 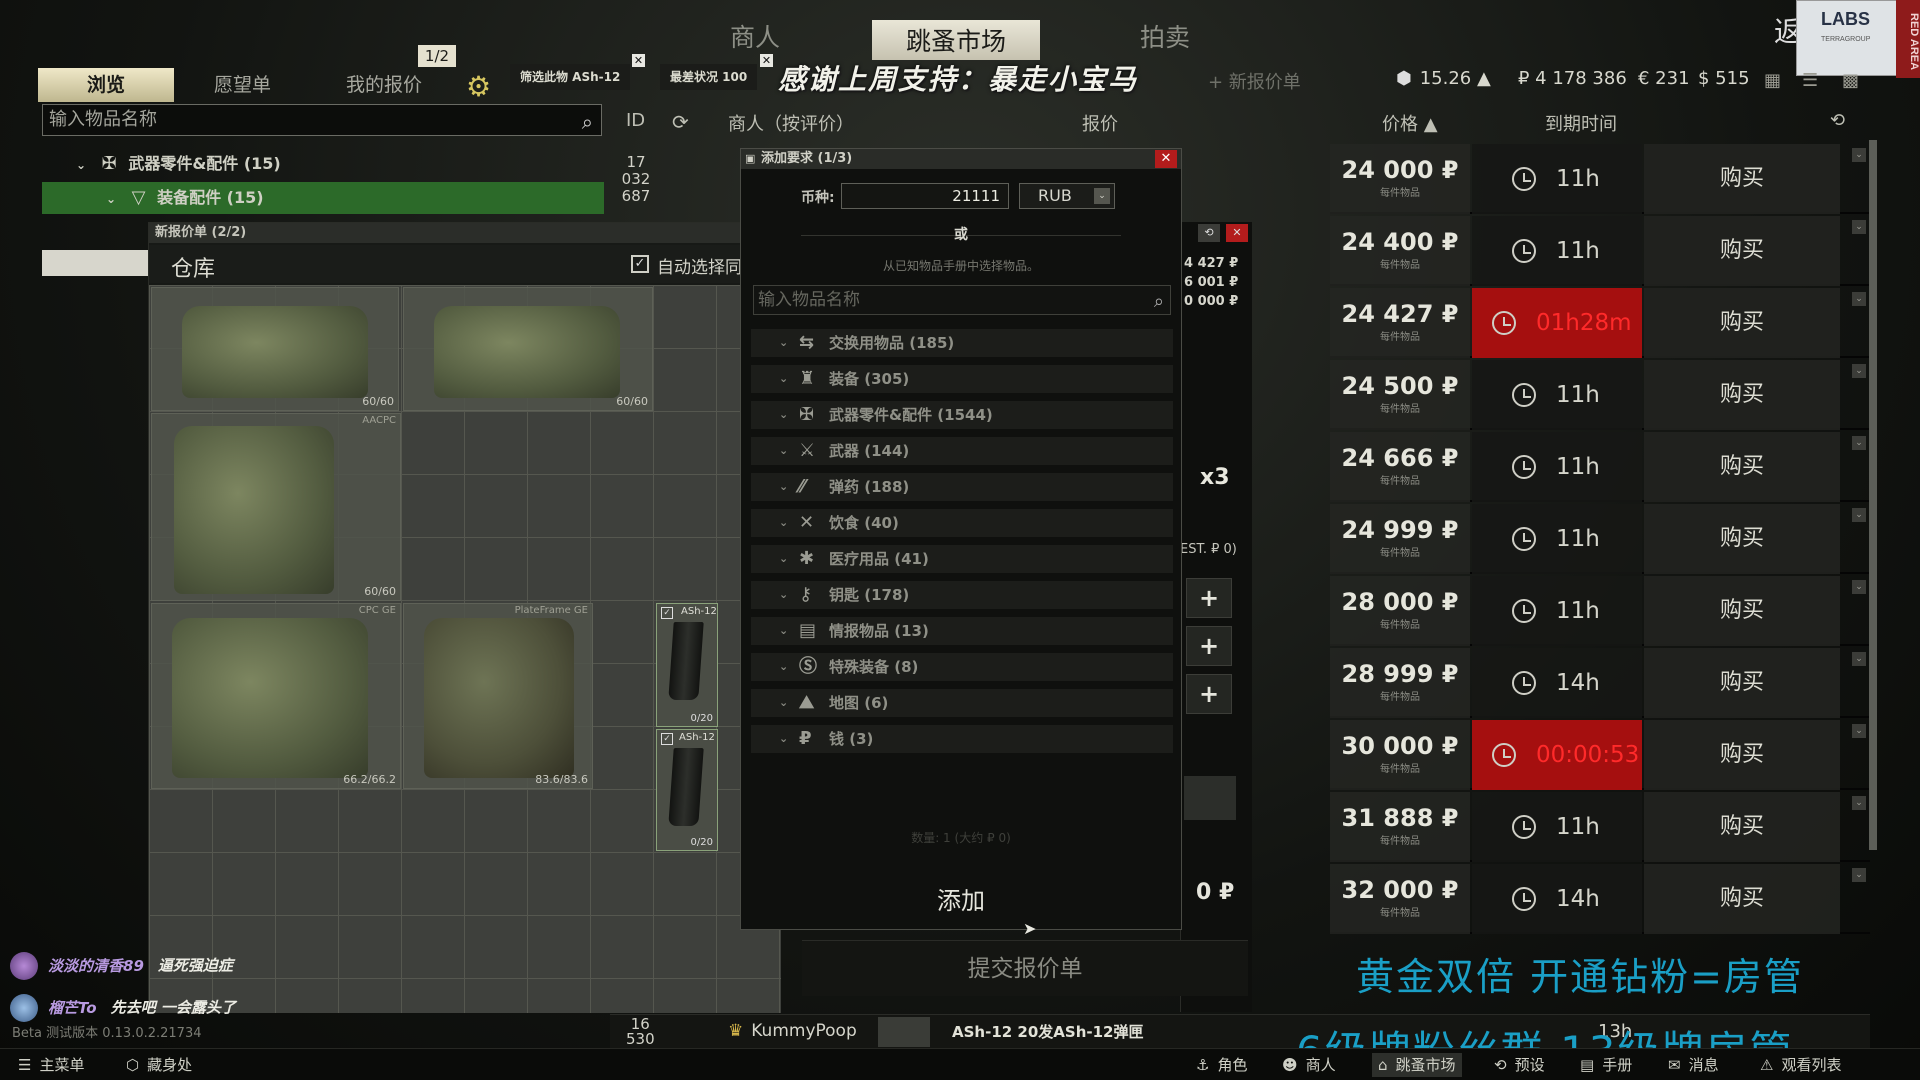 What do you see at coordinates (925, 196) in the screenshot?
I see `currency-amount-input: 21111` at bounding box center [925, 196].